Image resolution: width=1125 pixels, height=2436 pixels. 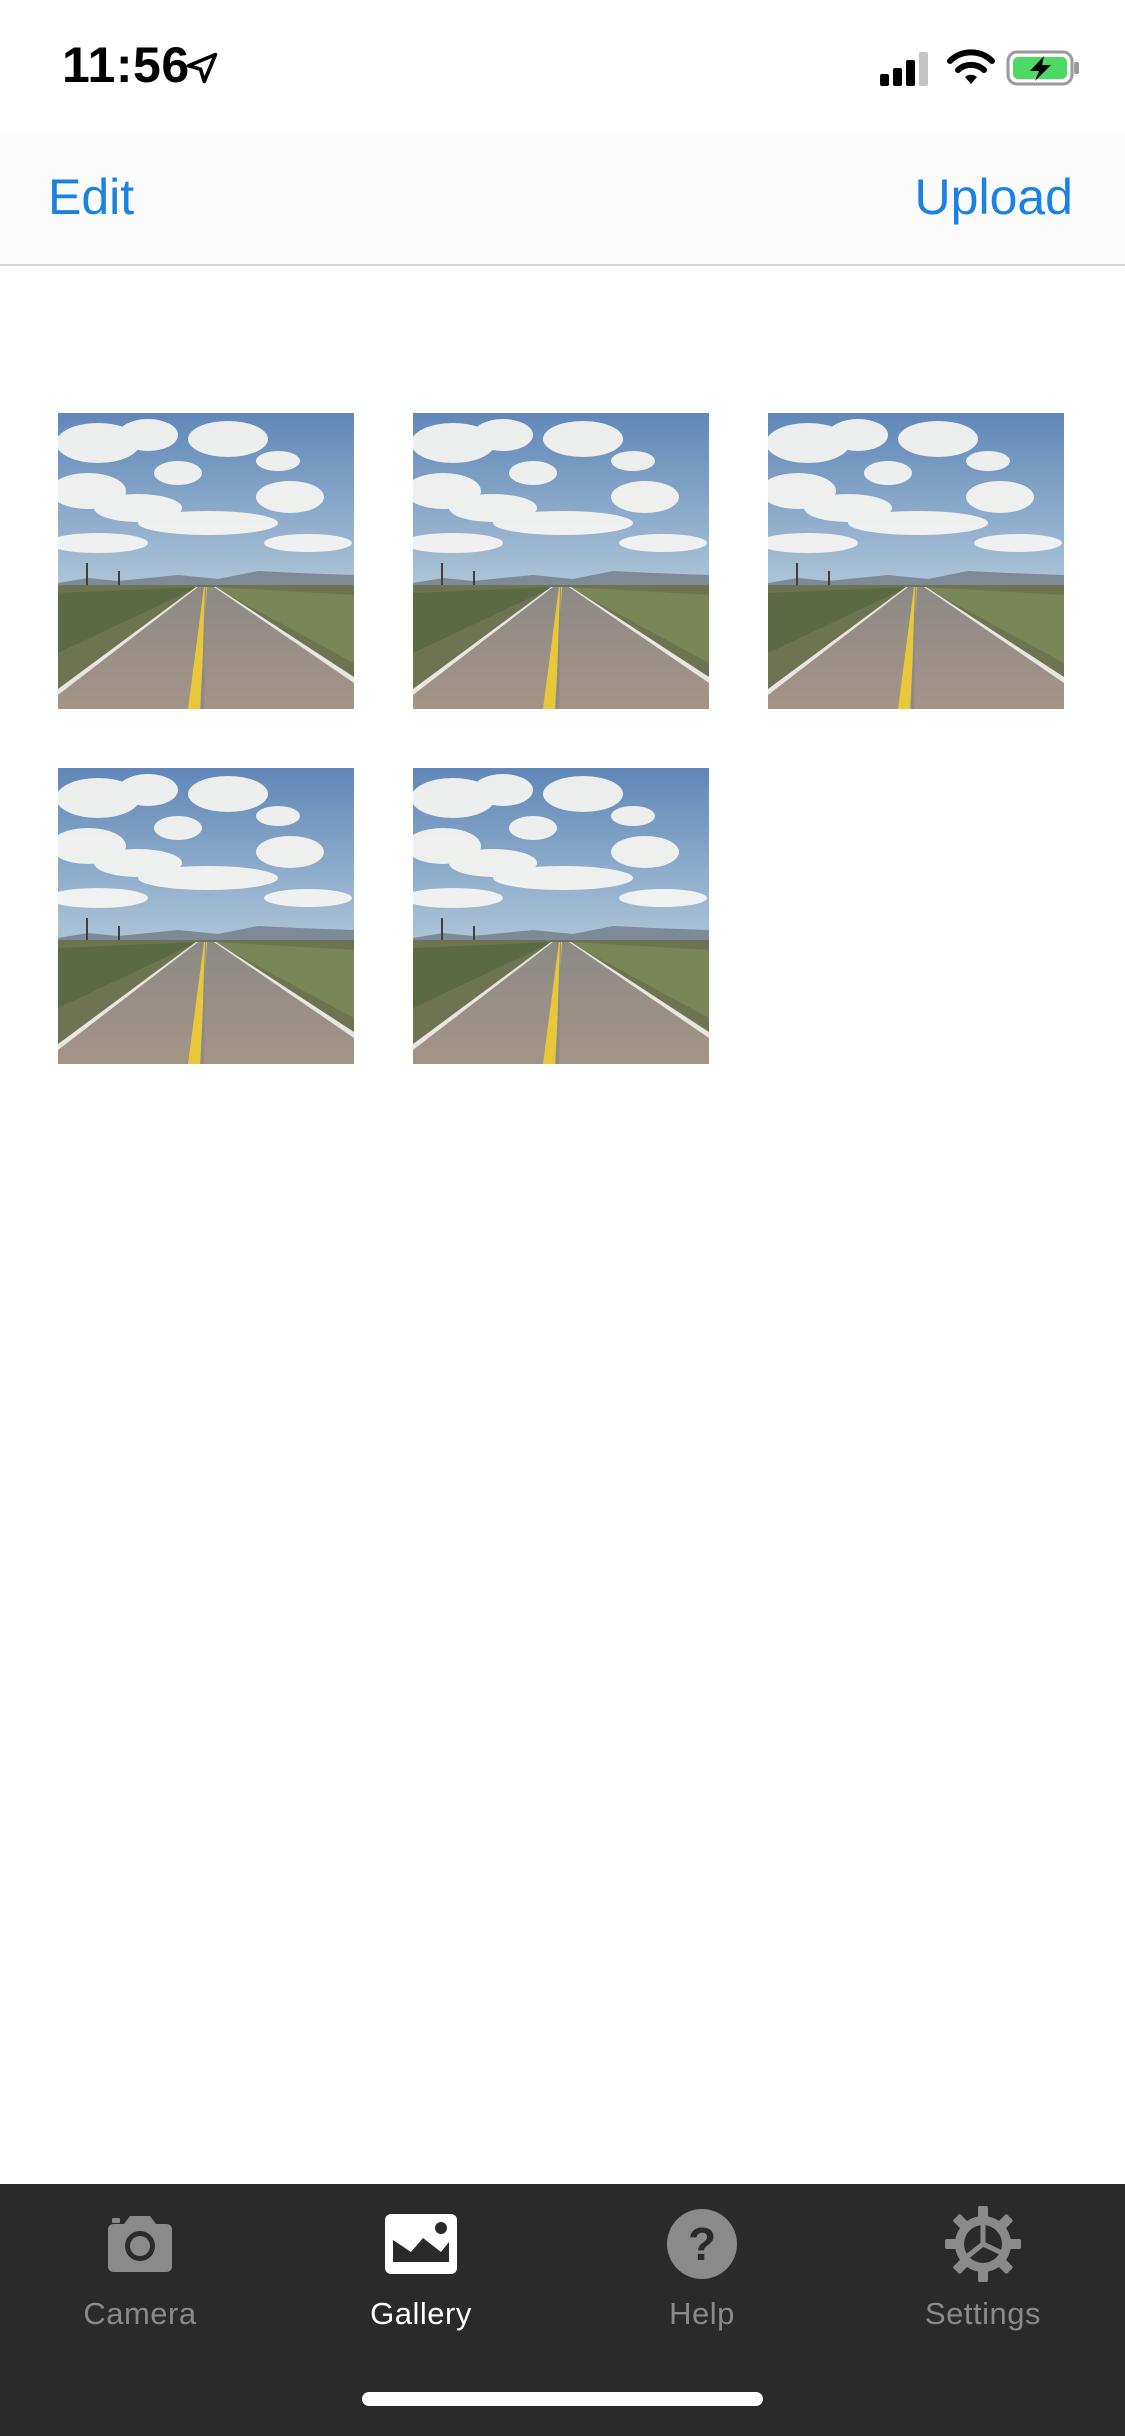 I want to click on tab-label: Gallery, so click(x=421, y=2313).